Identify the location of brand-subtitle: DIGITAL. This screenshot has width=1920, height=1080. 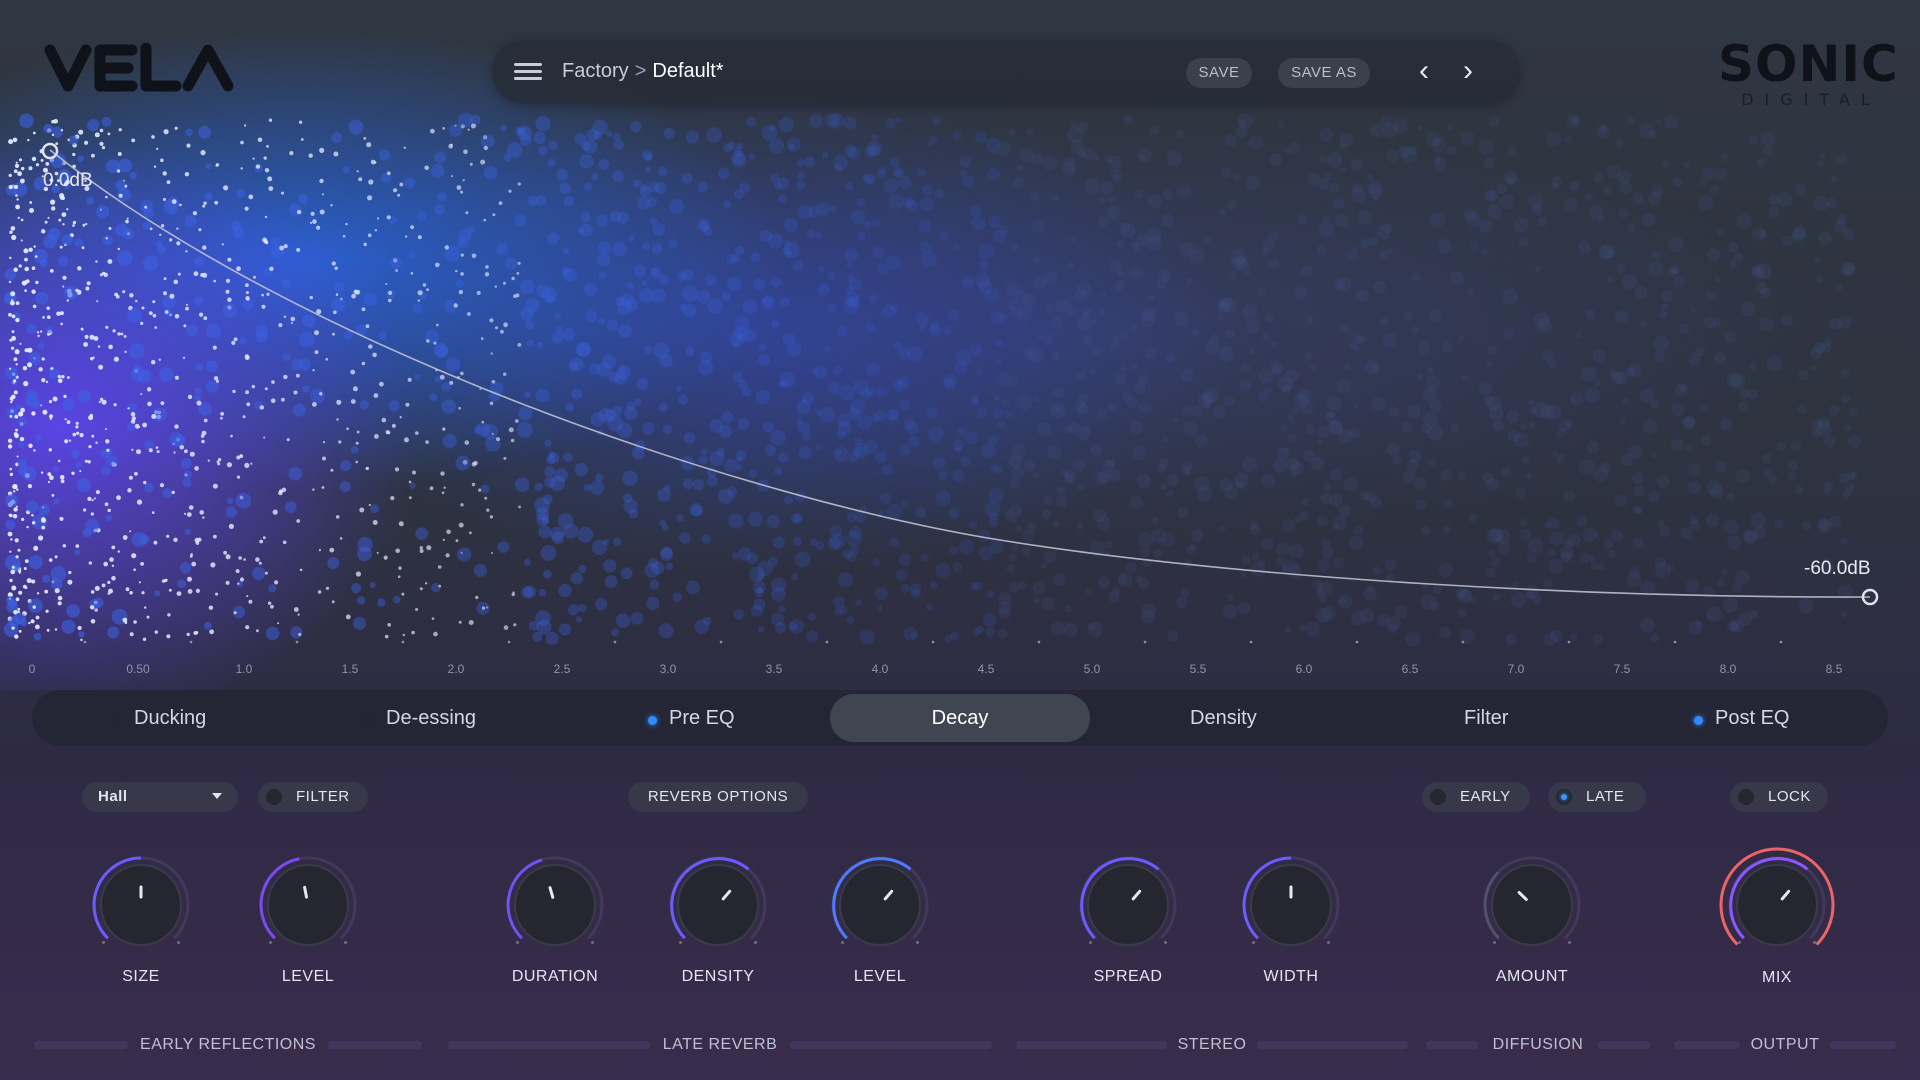
(1811, 99).